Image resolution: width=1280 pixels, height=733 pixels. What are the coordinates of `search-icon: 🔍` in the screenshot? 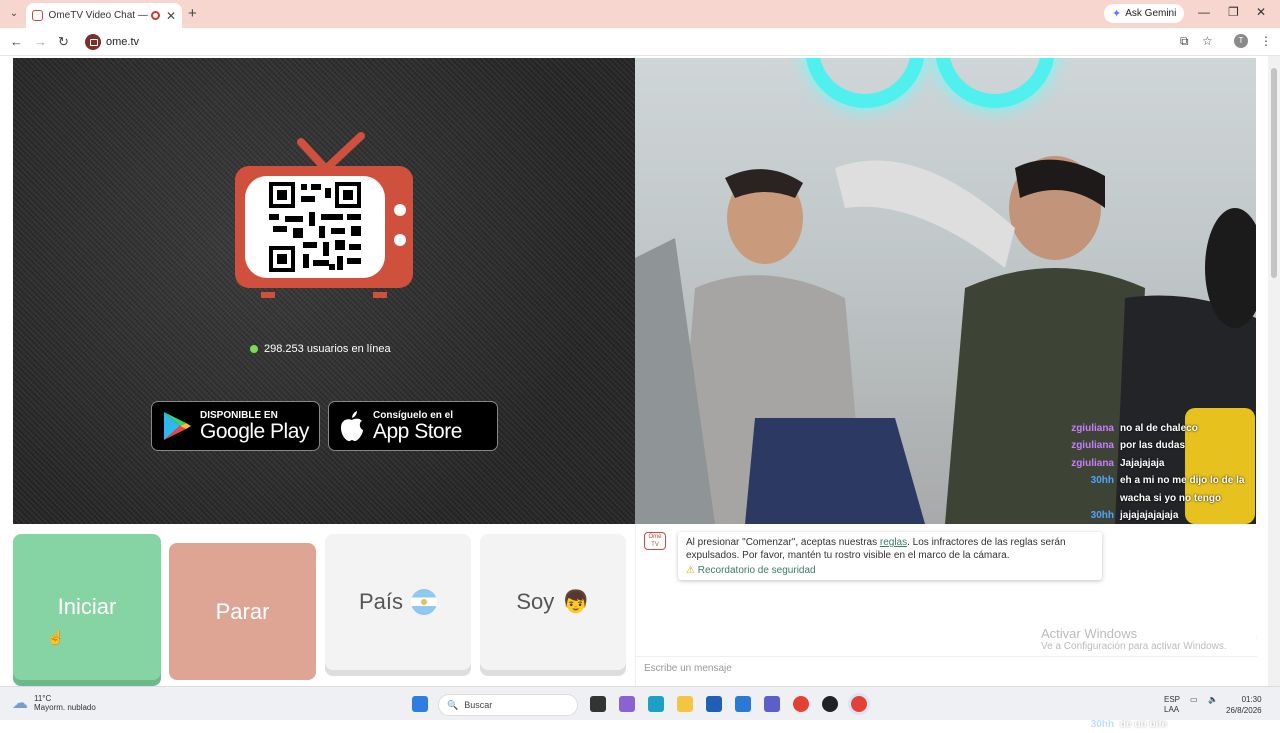 It's located at (453, 704).